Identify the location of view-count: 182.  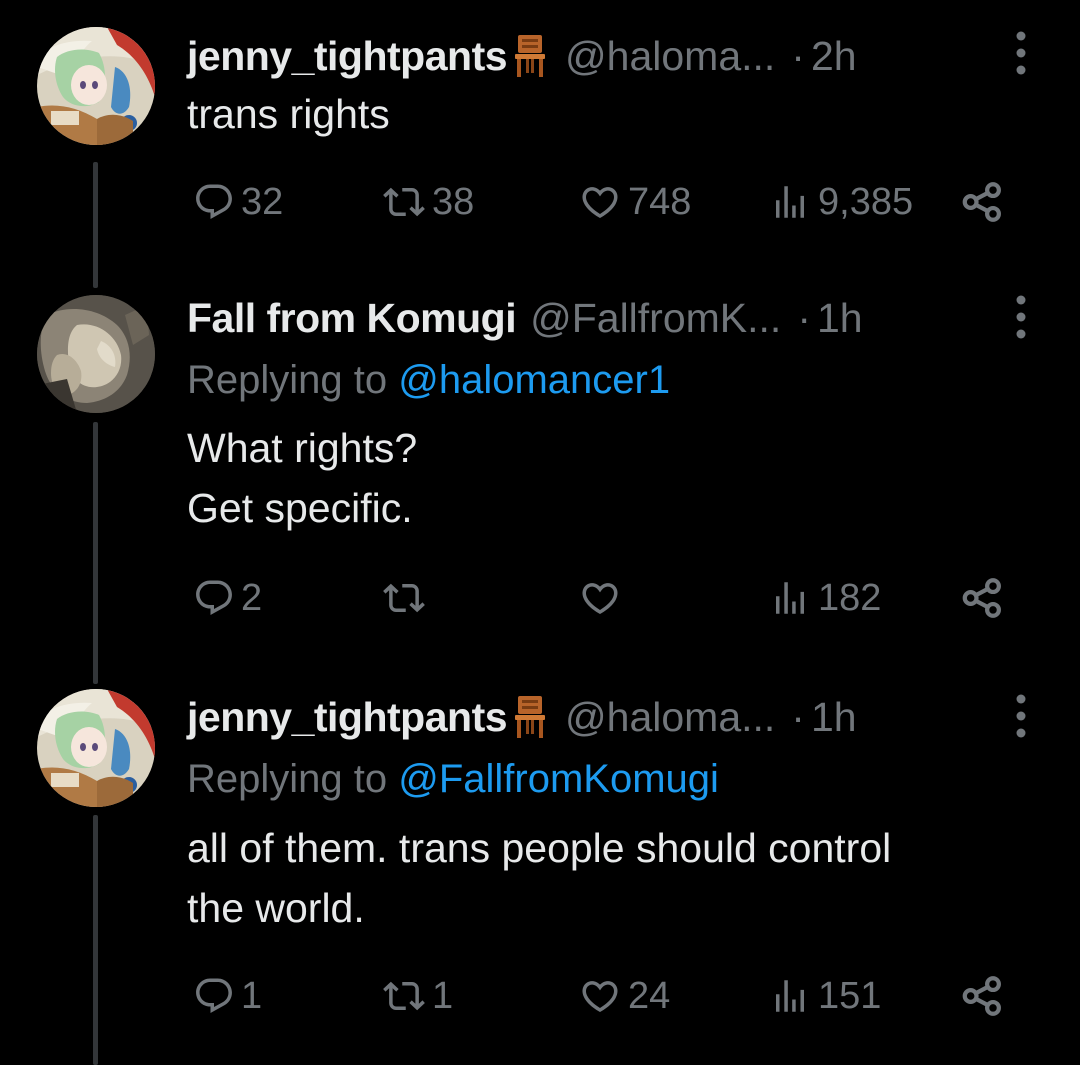
(850, 597).